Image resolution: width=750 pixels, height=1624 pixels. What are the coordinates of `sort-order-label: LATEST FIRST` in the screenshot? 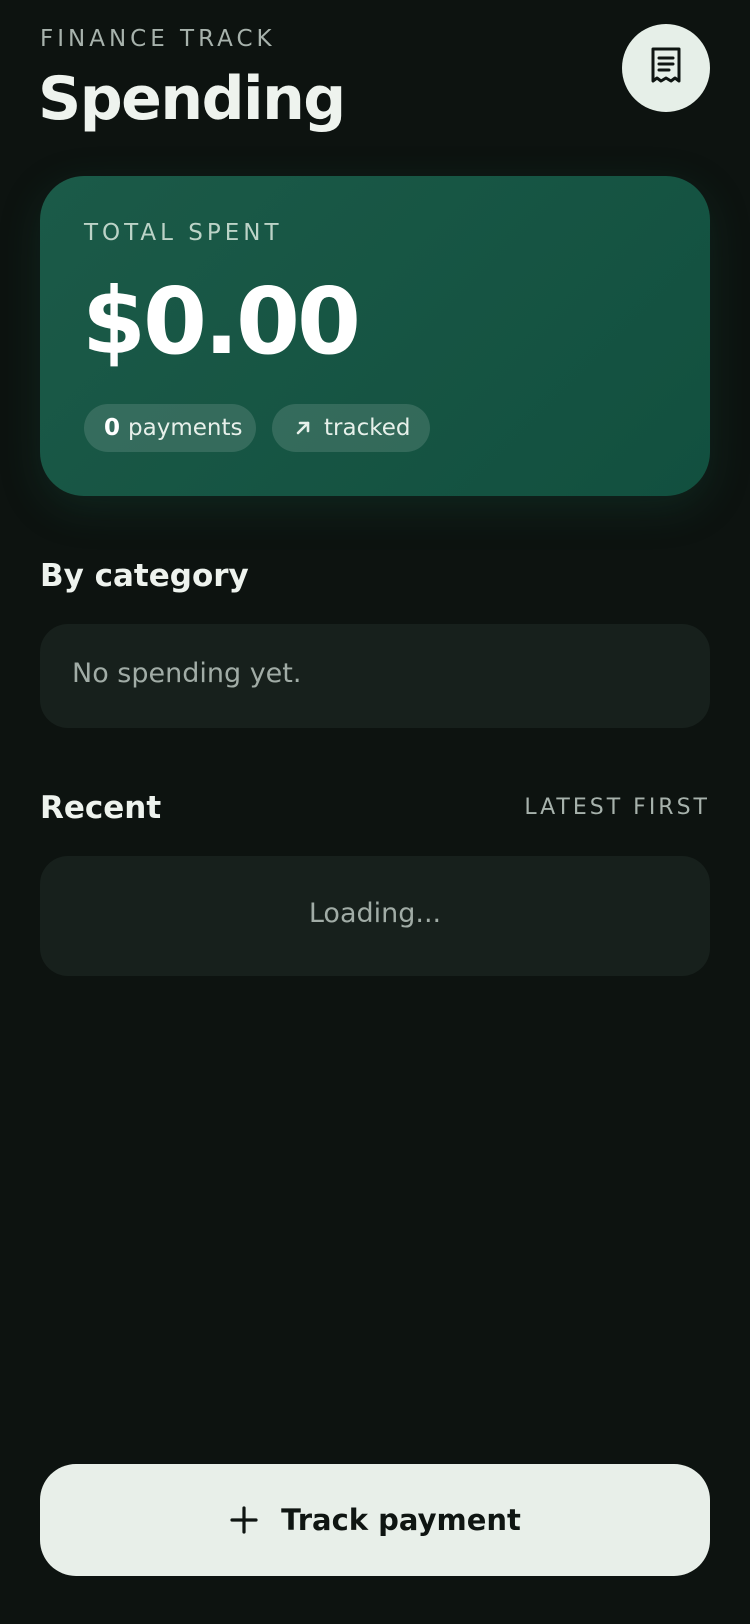 It's located at (617, 807).